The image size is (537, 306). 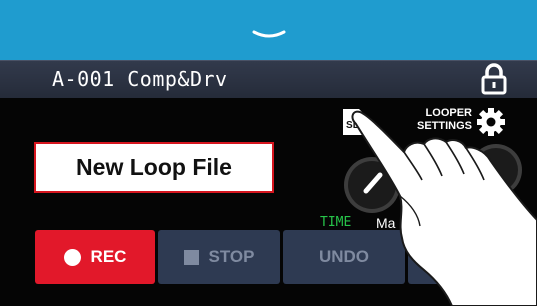 What do you see at coordinates (72, 257) in the screenshot?
I see `record-icon` at bounding box center [72, 257].